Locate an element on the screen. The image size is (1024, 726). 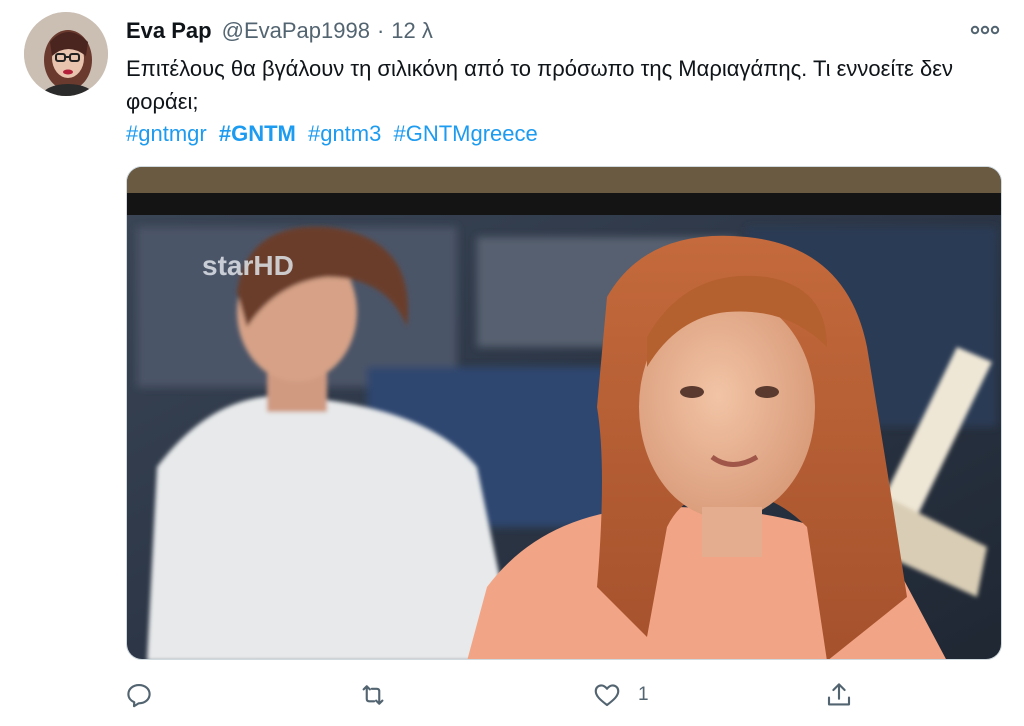
share-button is located at coordinates (847, 695).